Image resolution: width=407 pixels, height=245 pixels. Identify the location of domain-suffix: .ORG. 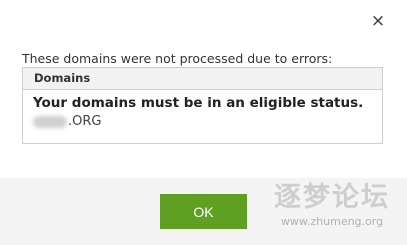
(85, 121).